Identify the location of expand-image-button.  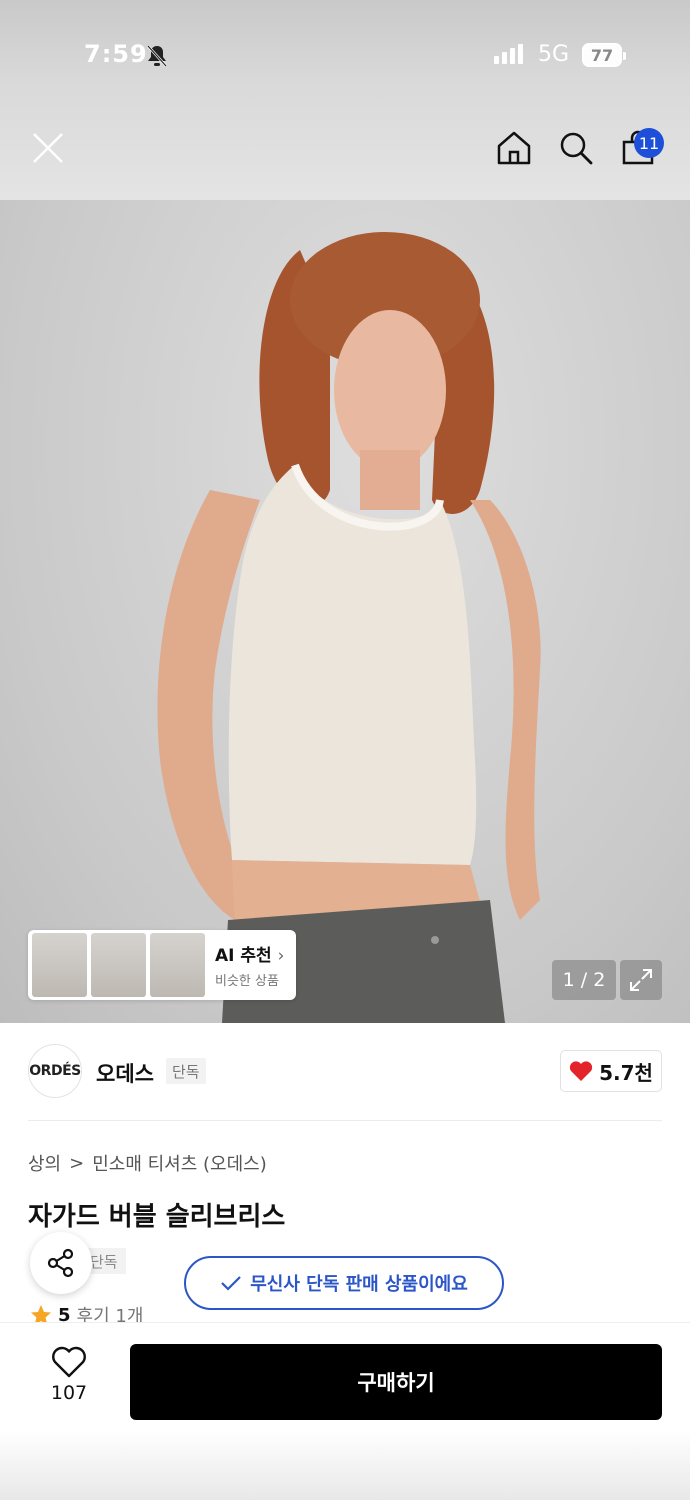
(641, 980).